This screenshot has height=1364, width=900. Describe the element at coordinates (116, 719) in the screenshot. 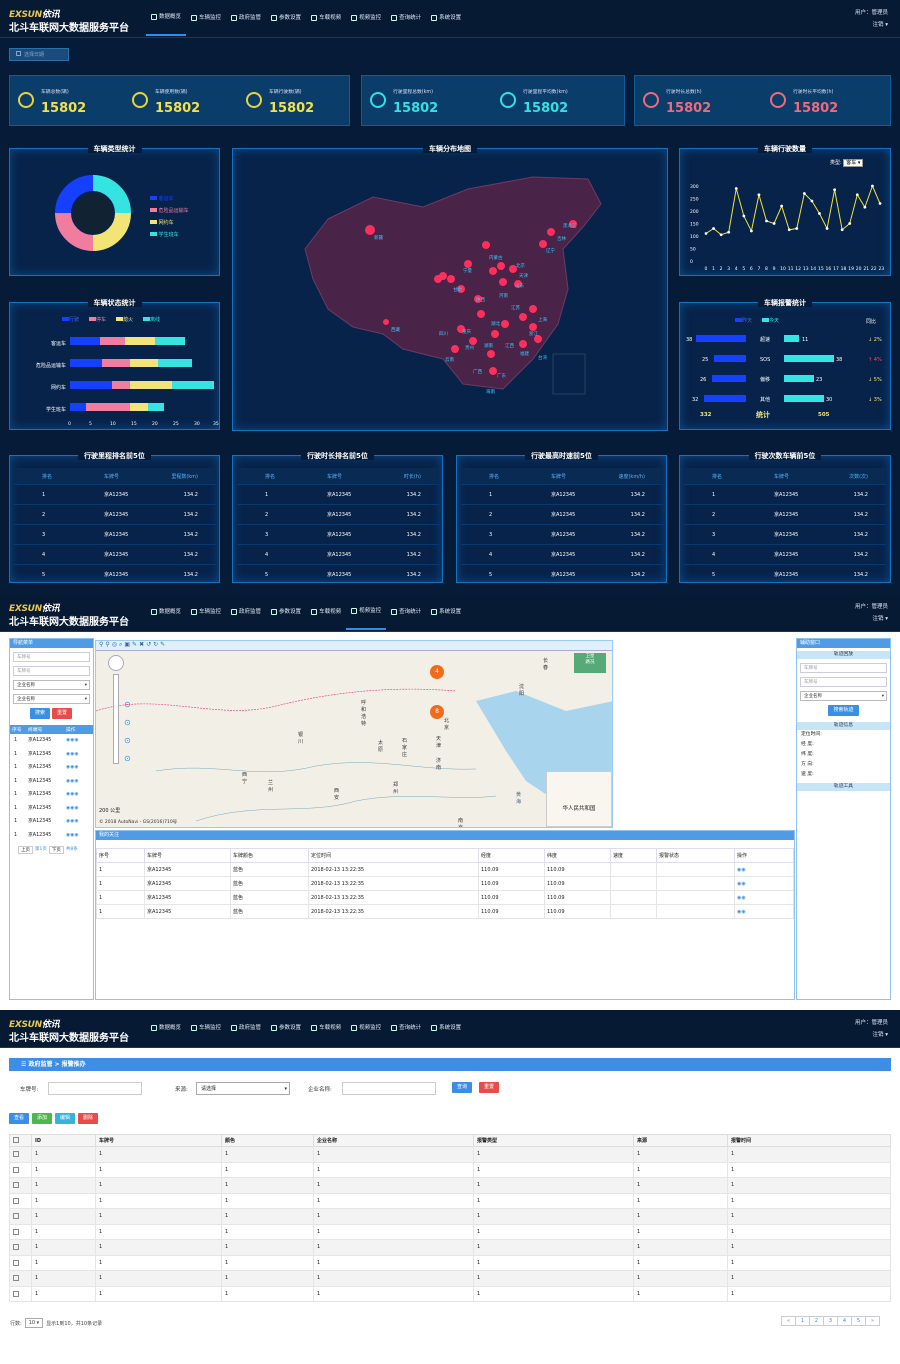

I see `zoom-slider` at that location.